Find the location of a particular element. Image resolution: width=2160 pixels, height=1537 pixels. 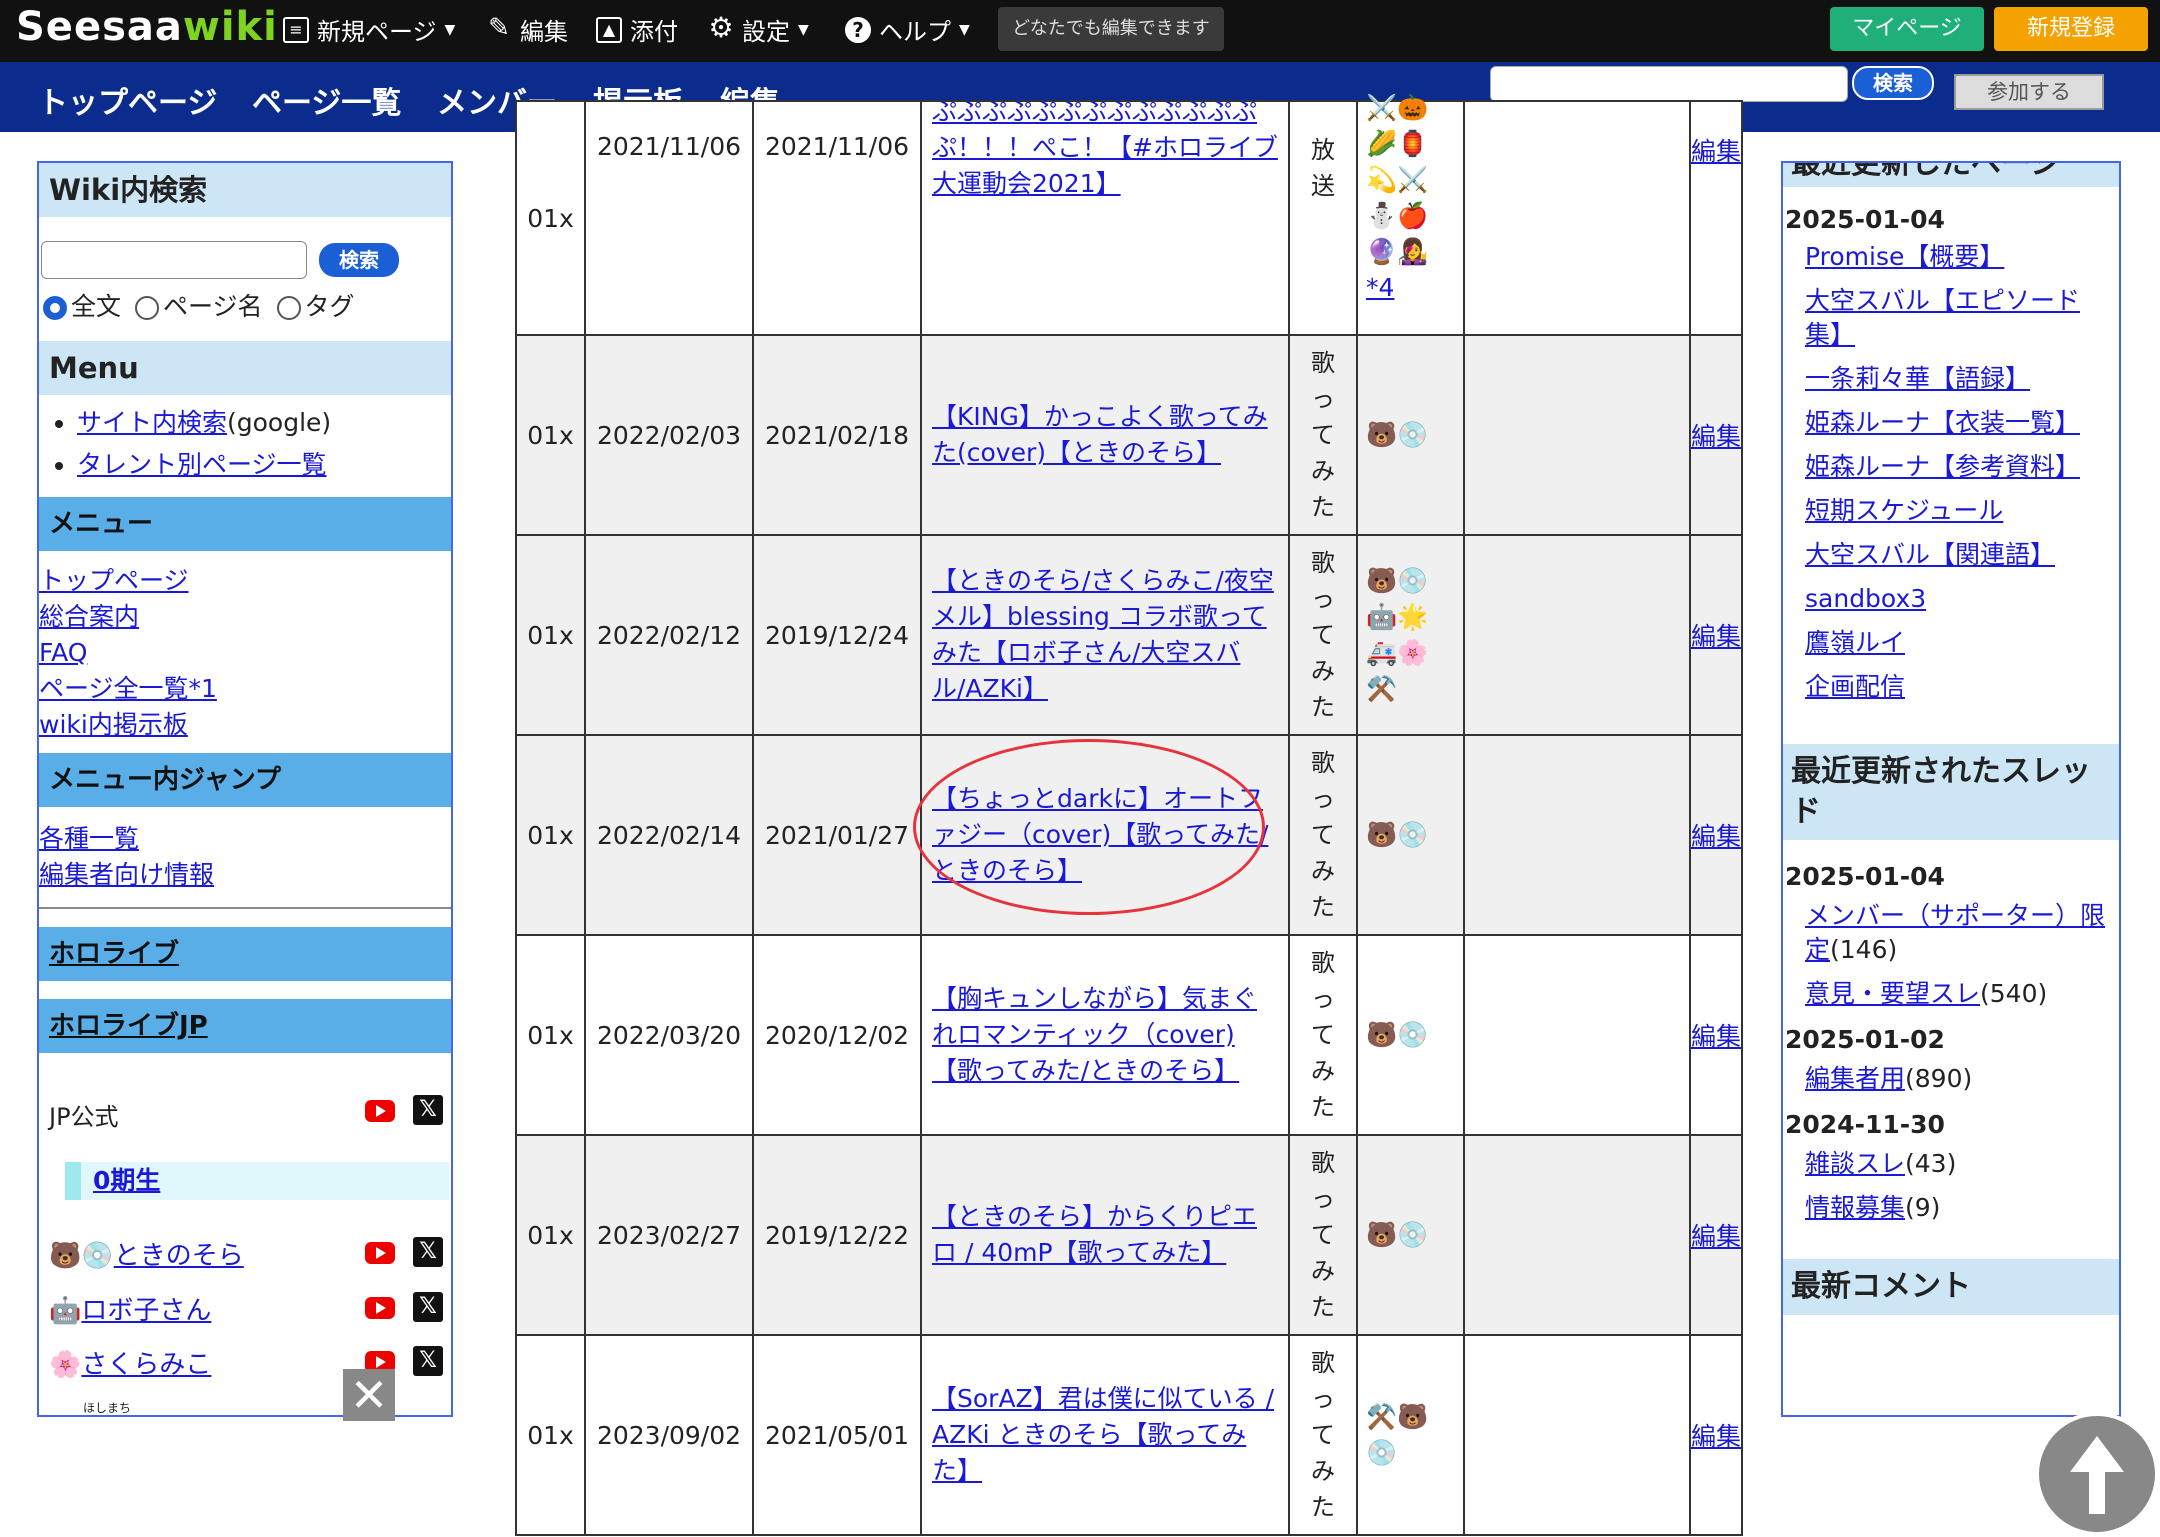

title-cell: 【KING】かっこよく歌ってみた(cover)【ときのそら】 is located at coordinates (1105, 435).